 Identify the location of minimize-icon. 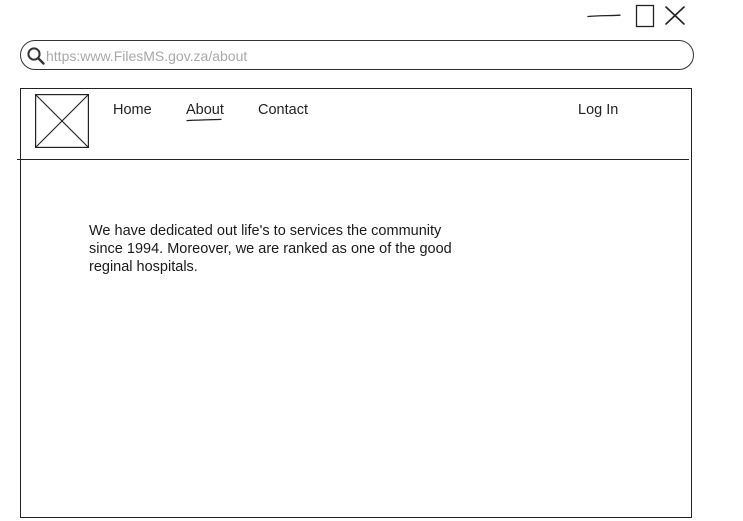
(604, 16).